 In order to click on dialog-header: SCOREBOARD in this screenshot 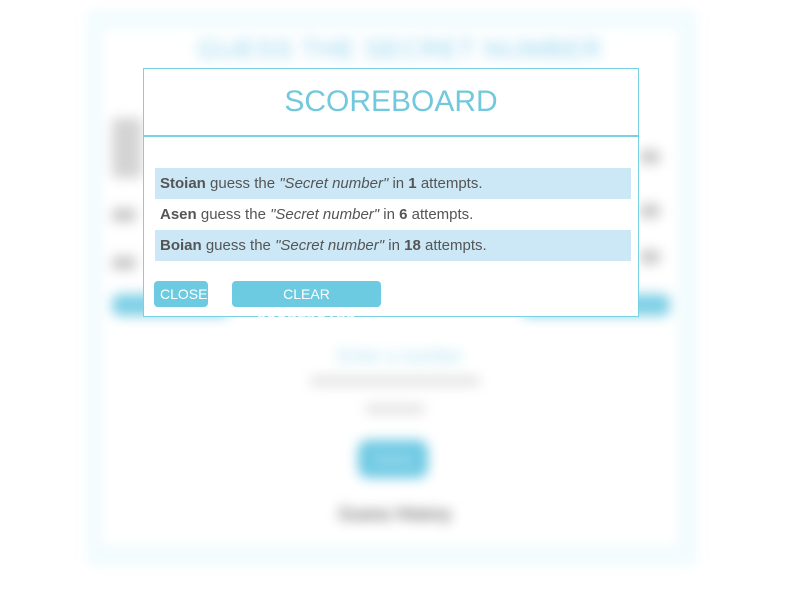, I will do `click(391, 103)`.